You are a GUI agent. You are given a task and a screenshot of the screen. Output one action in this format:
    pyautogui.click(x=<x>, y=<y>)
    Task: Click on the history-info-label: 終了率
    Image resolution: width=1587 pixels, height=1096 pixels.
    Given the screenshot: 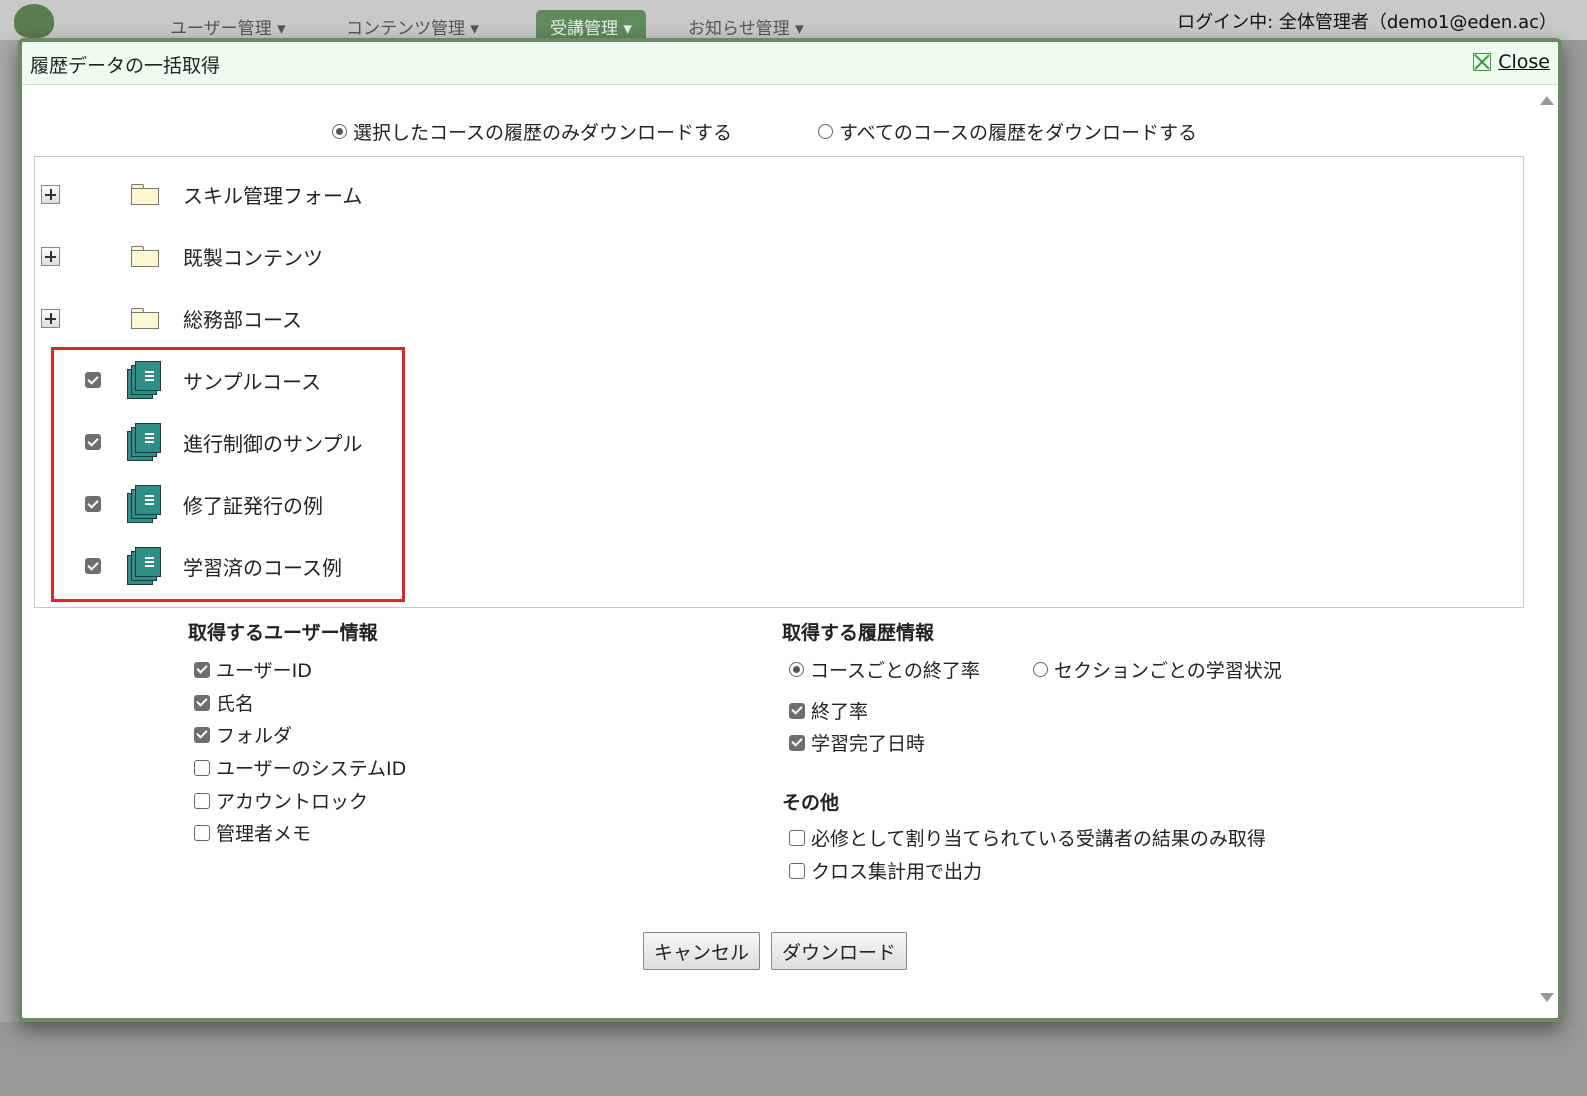 What is the action you would take?
    pyautogui.click(x=840, y=712)
    